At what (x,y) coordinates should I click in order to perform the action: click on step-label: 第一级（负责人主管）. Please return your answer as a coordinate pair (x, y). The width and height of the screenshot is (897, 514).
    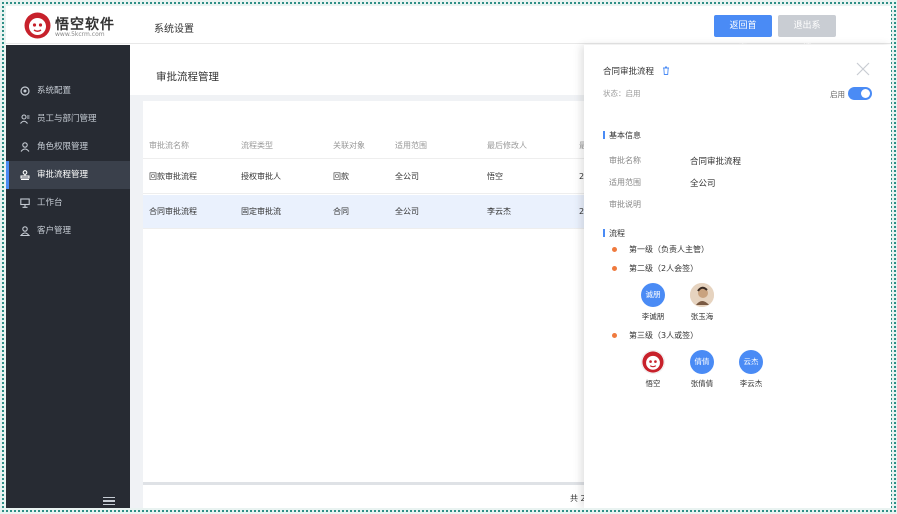
    Looking at the image, I should click on (669, 249).